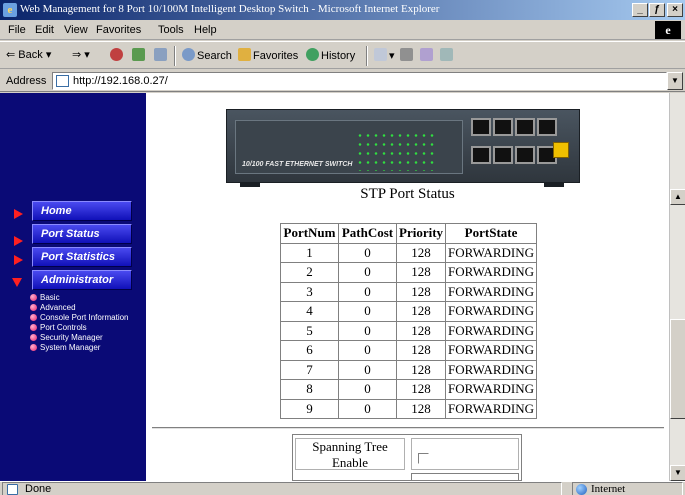 This screenshot has width=685, height=495. I want to click on favorites-icon, so click(244, 54).